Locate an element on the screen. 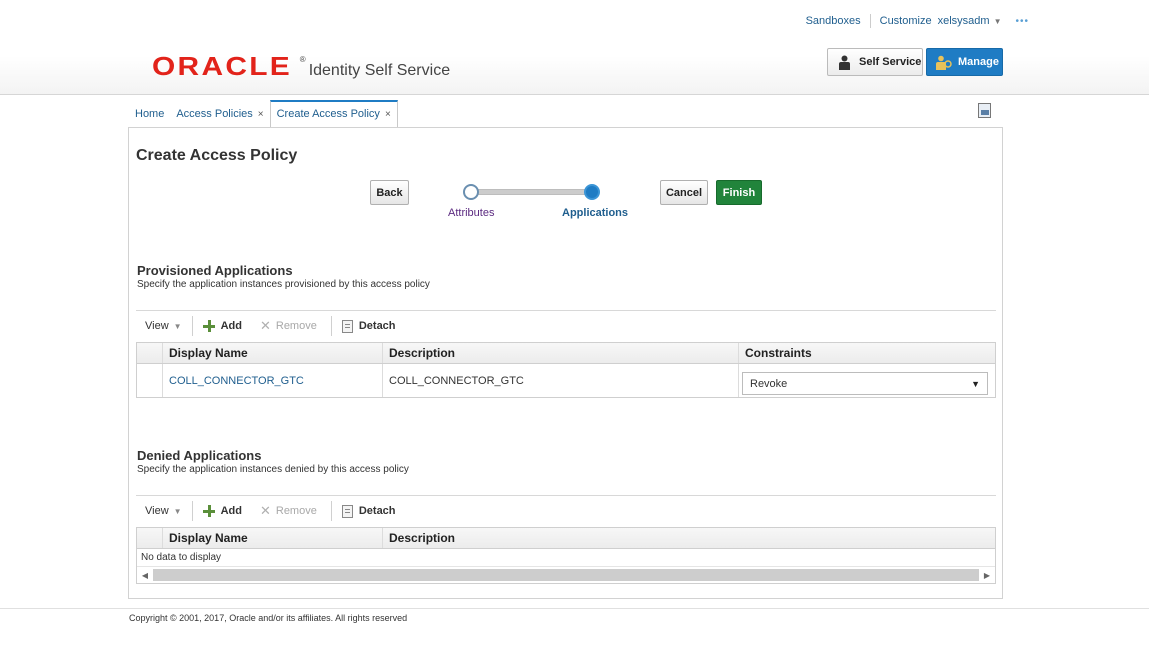  self-service-label: Self Service is located at coordinates (890, 62).